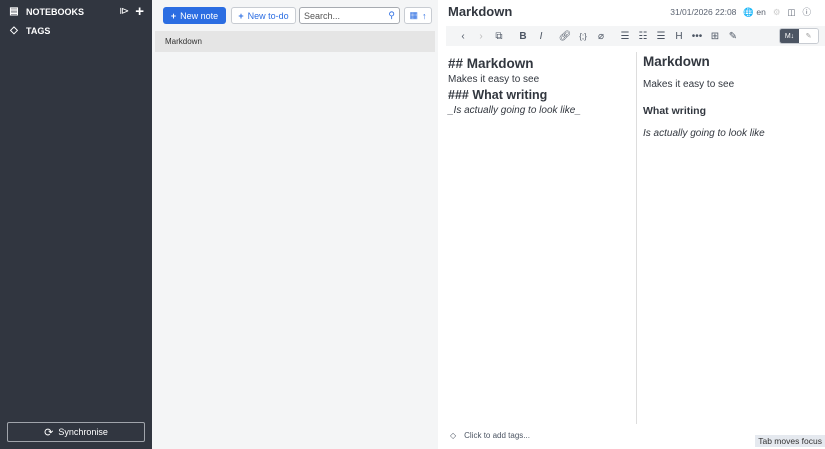 The image size is (825, 449). Describe the element at coordinates (565, 36) in the screenshot. I see `link-icon: 🔗︎` at that location.